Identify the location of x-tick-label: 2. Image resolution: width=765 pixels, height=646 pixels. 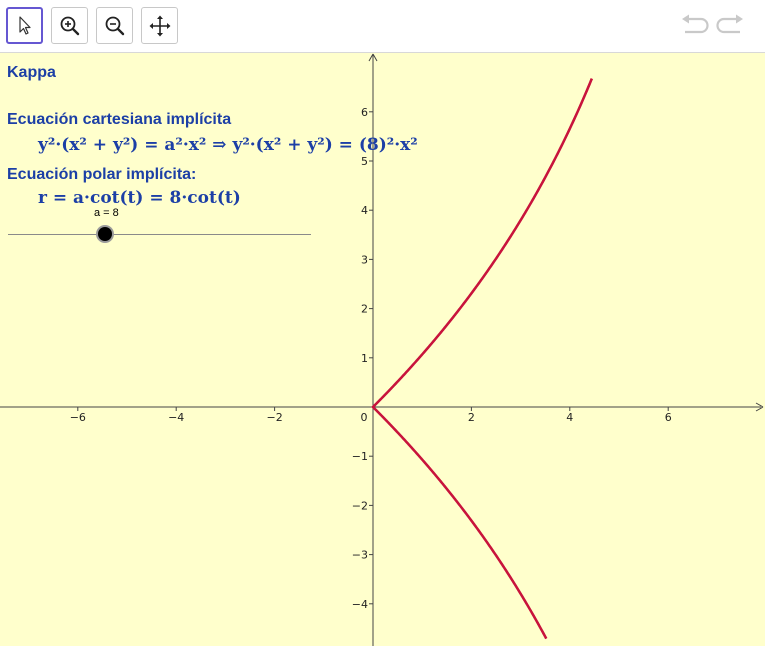
(471, 417).